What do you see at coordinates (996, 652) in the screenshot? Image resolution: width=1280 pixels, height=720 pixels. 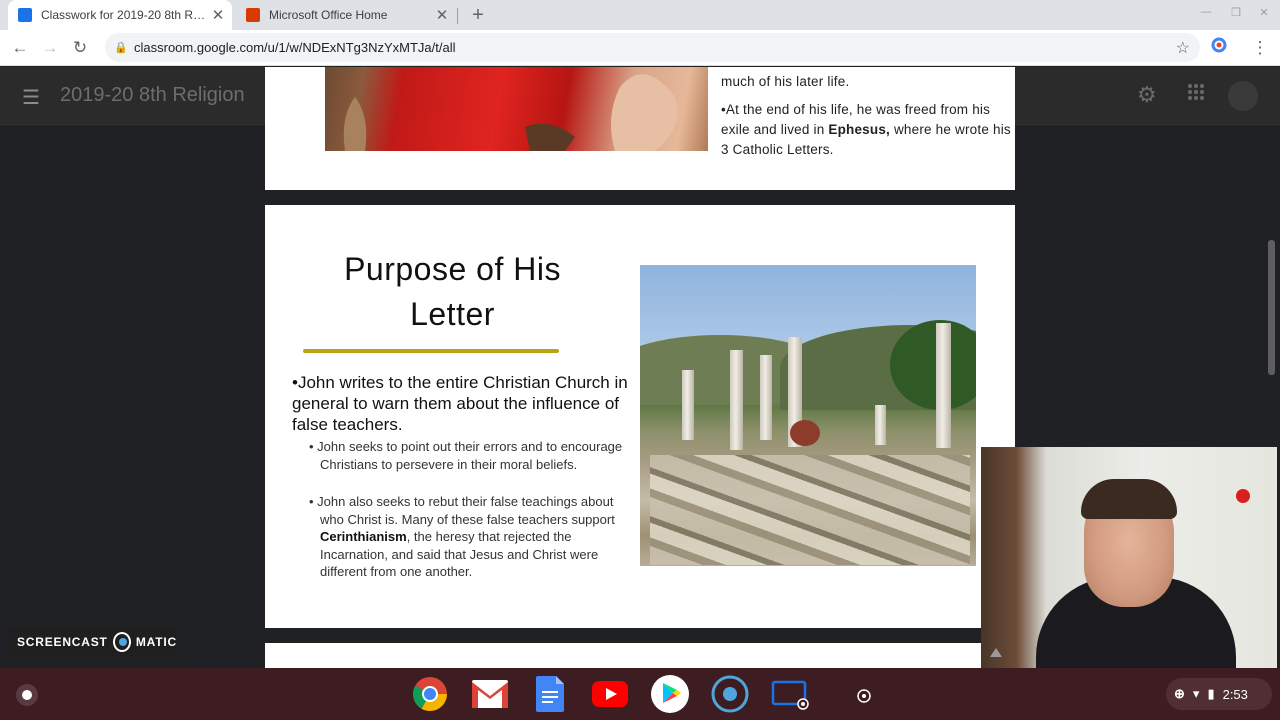 I see `webcam-resize-icon` at bounding box center [996, 652].